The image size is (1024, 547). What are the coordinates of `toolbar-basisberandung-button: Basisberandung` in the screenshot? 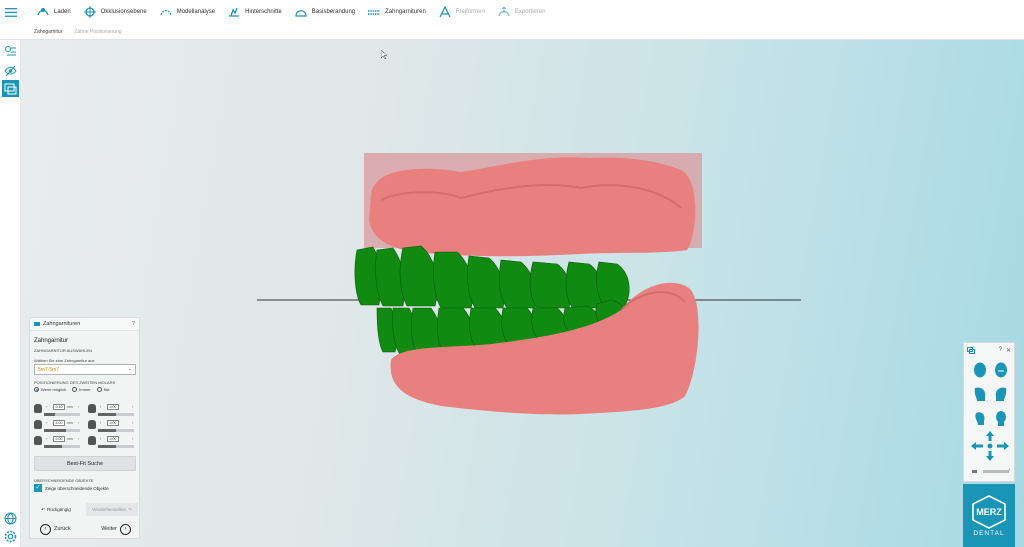 It's located at (324, 12).